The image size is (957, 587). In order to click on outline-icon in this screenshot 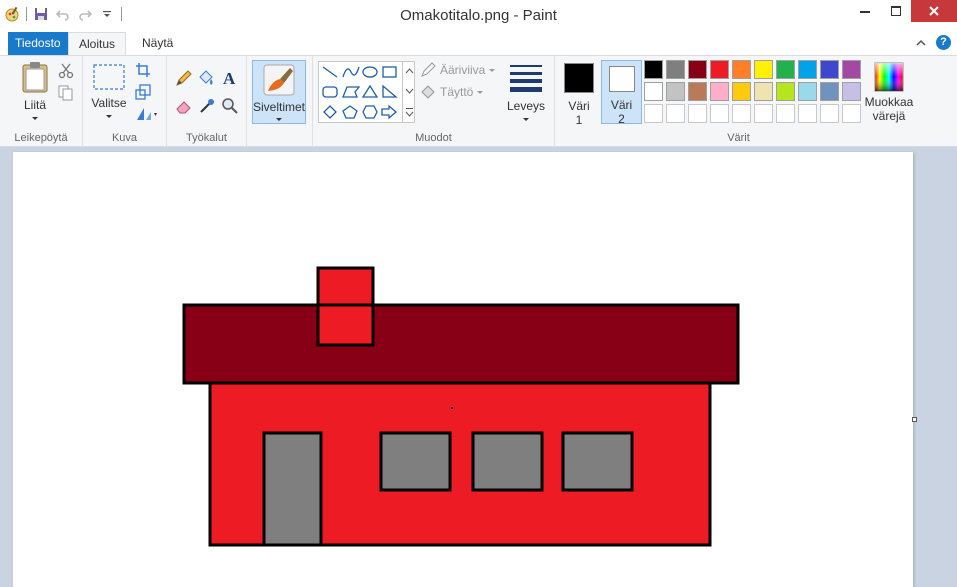, I will do `click(428, 69)`.